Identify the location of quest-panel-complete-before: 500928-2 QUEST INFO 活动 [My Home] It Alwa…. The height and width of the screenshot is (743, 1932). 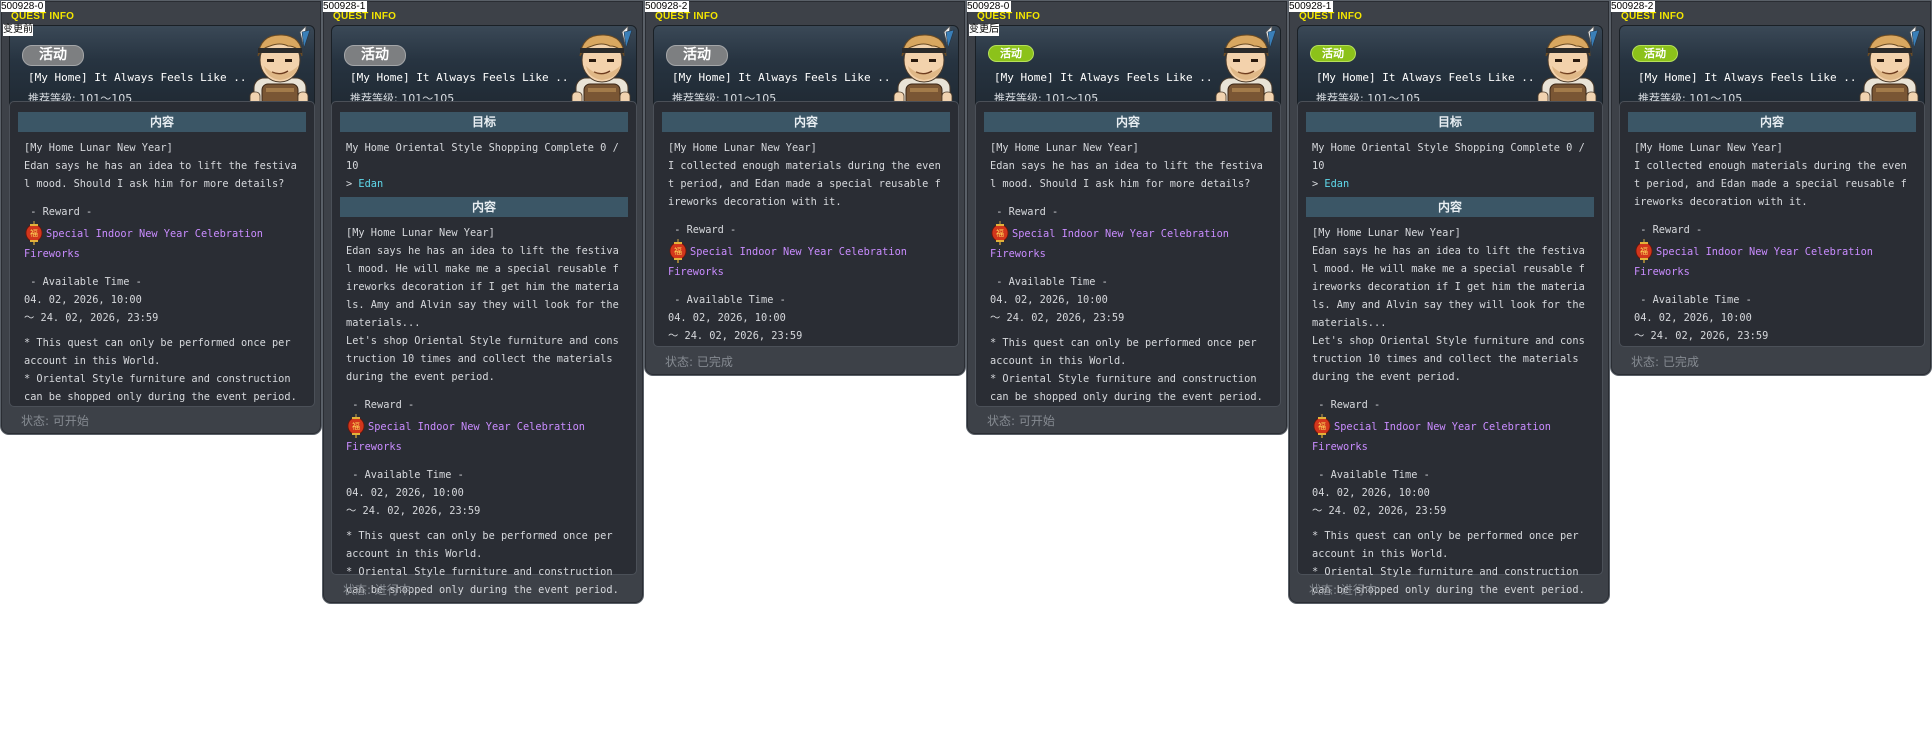
(805, 188).